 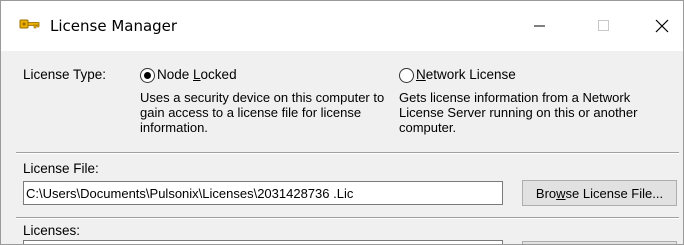 I want to click on node-locked-radio, so click(x=147, y=75).